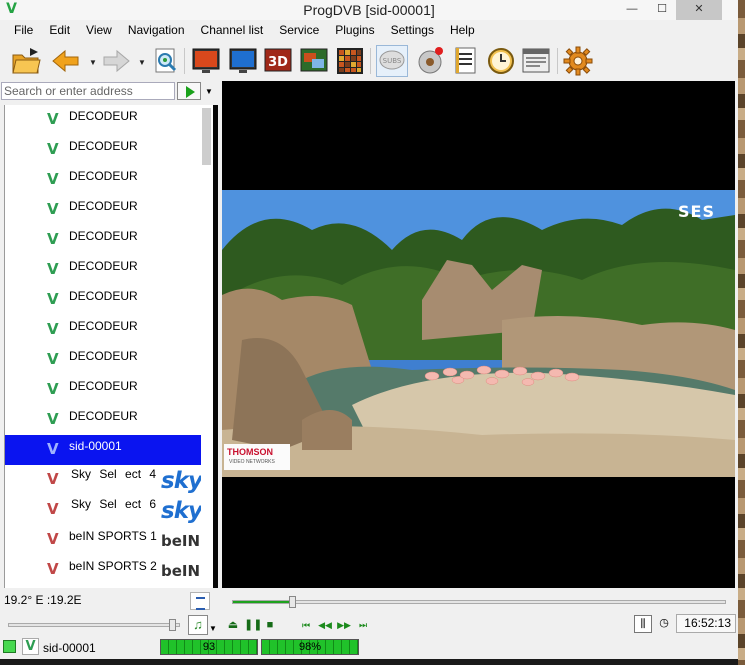 This screenshot has width=745, height=665. Describe the element at coordinates (250, 452) in the screenshot. I see `watermark-name: THOMSON` at that location.